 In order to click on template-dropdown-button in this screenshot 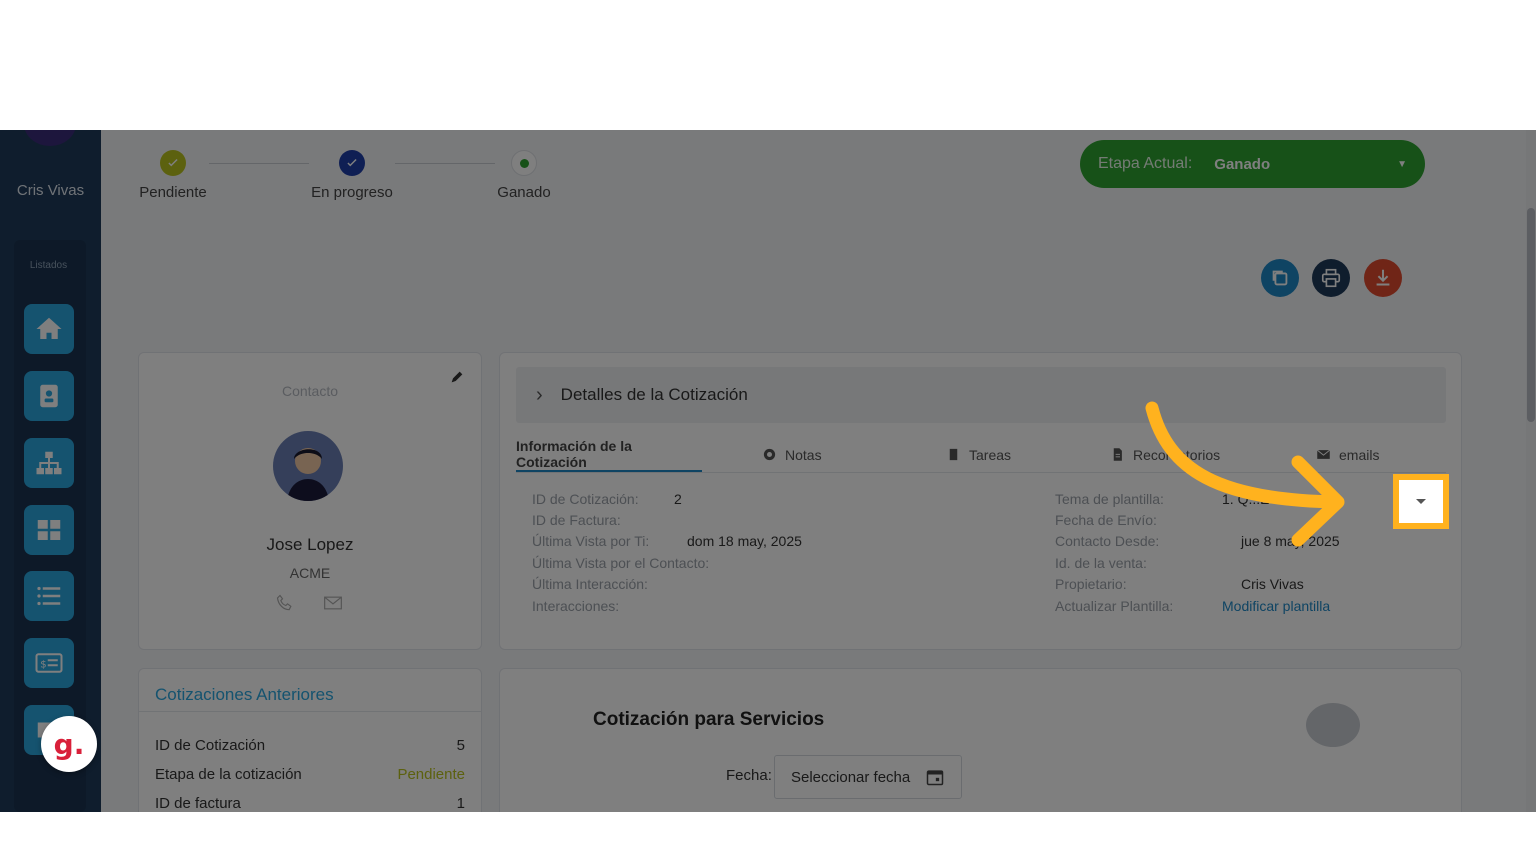, I will do `click(1421, 501)`.